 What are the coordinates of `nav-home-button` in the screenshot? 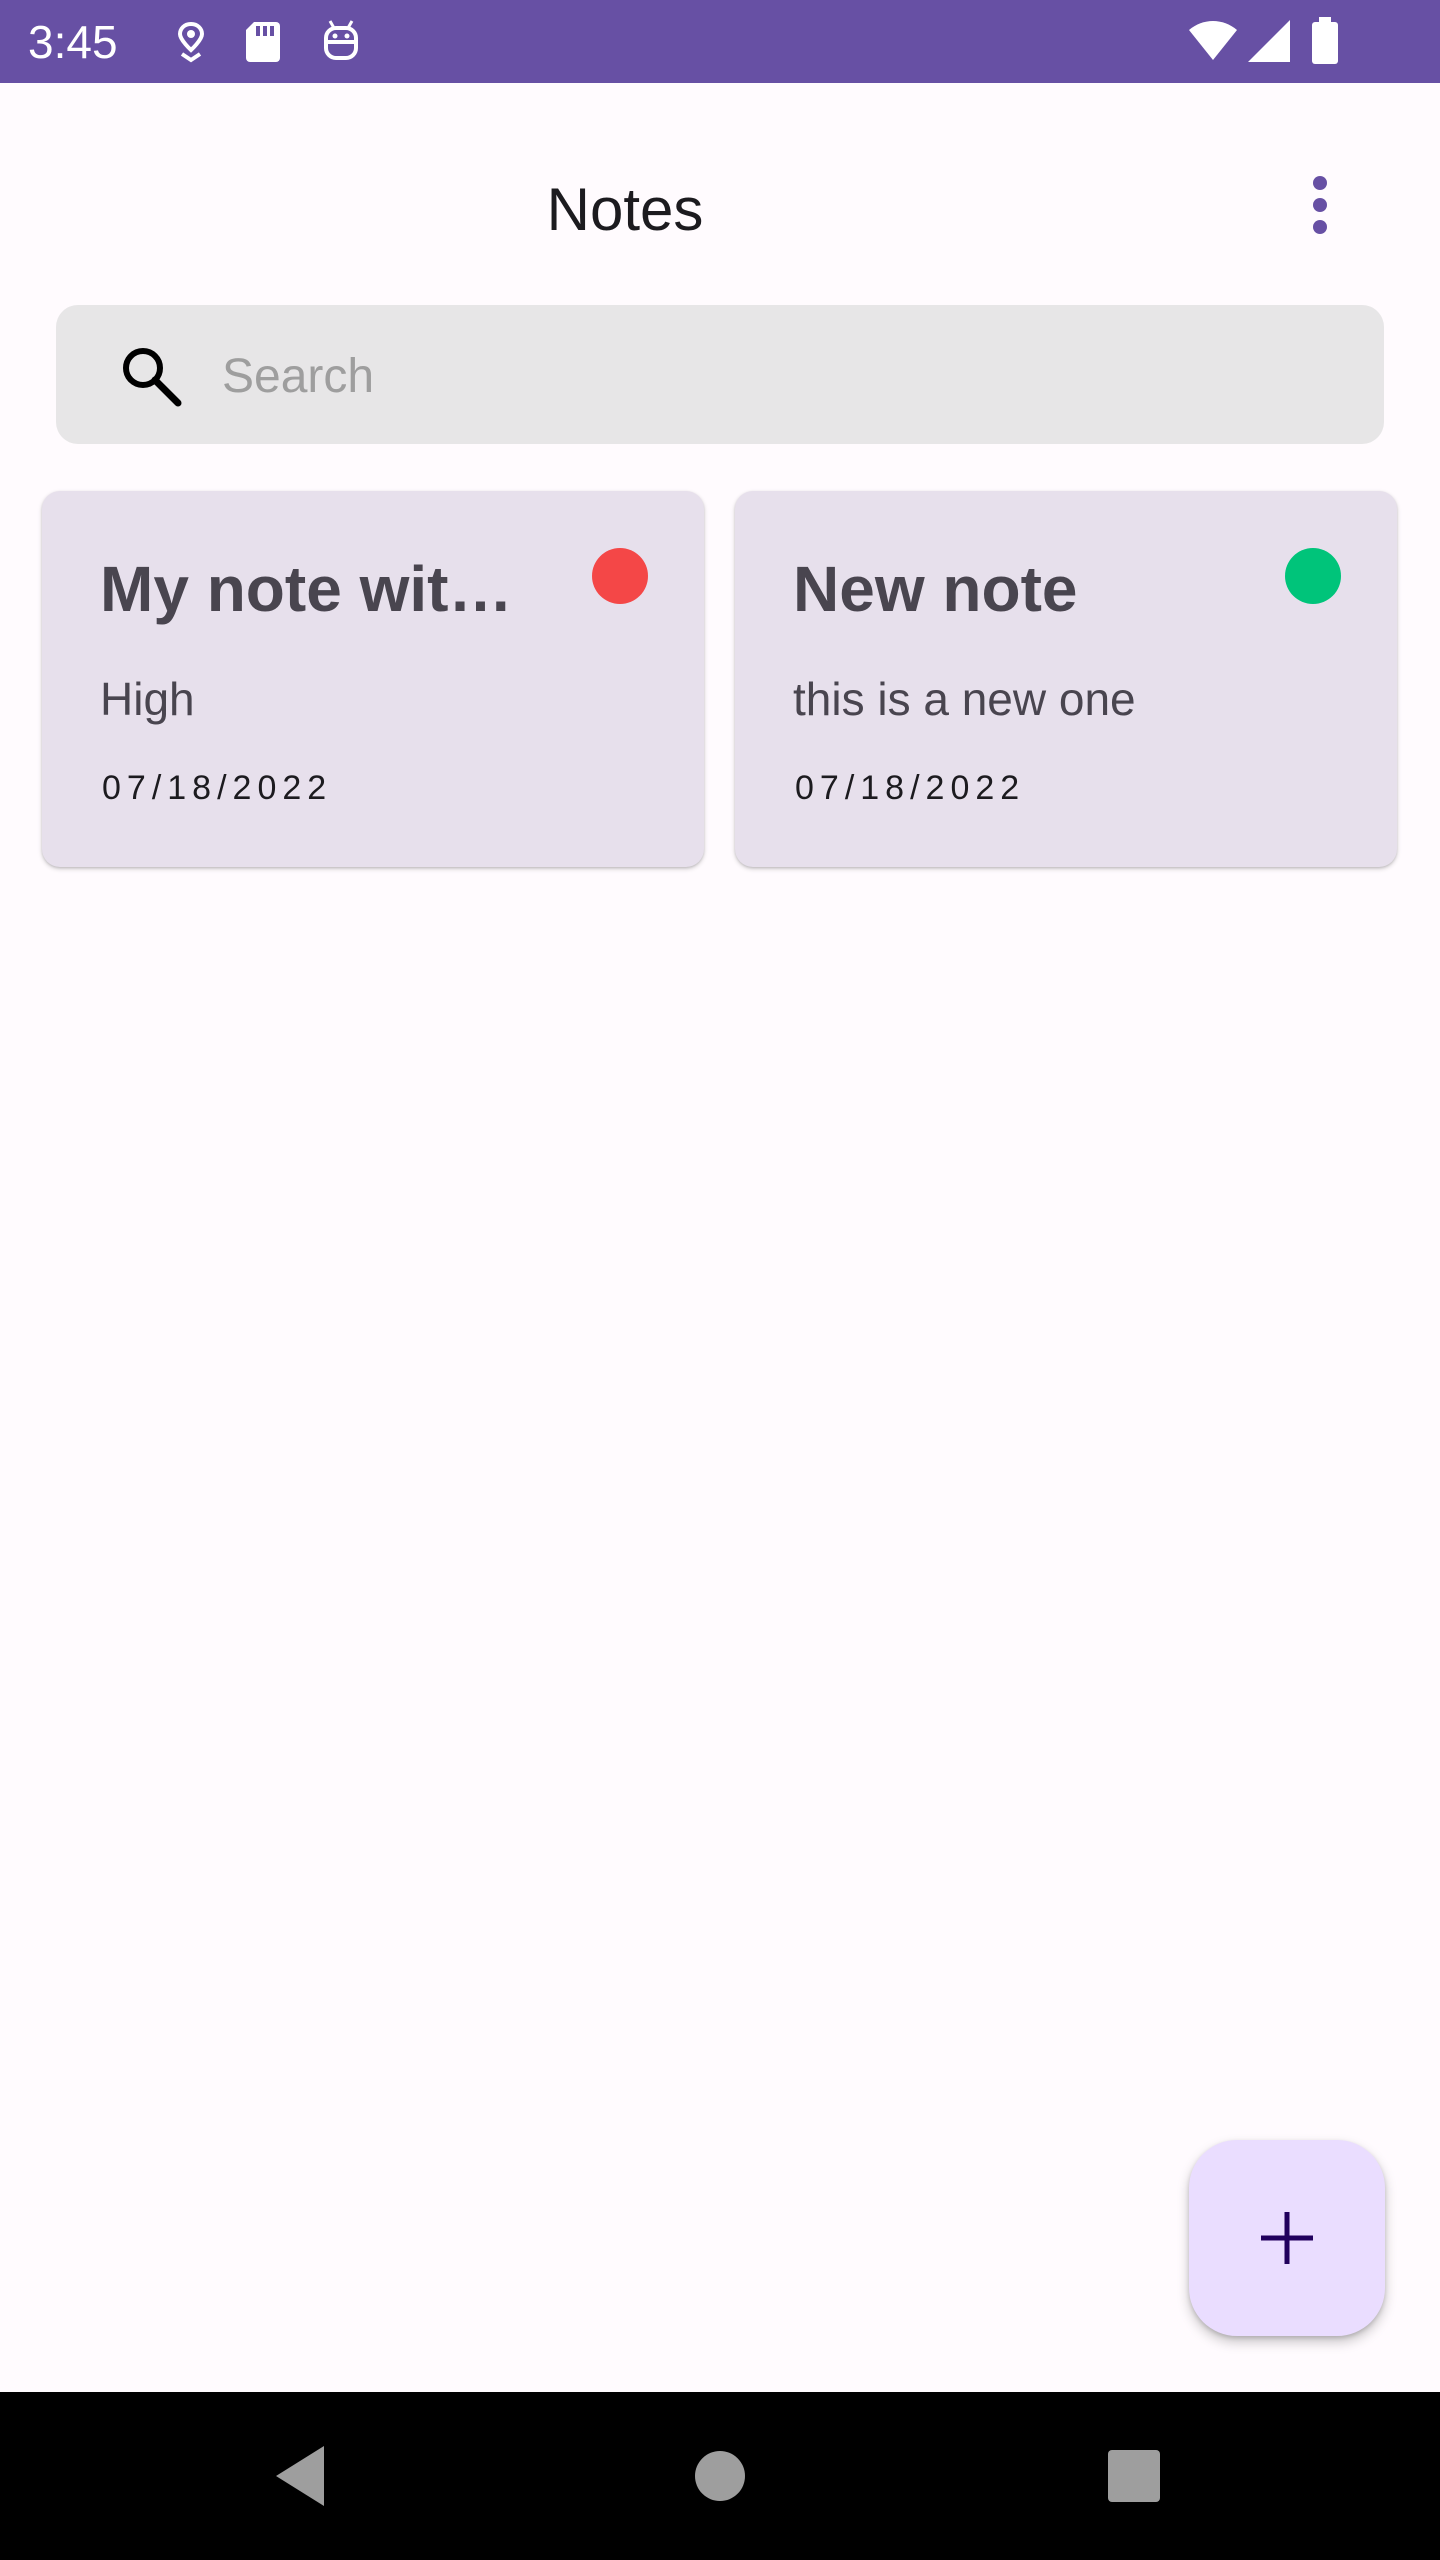 It's located at (720, 2476).